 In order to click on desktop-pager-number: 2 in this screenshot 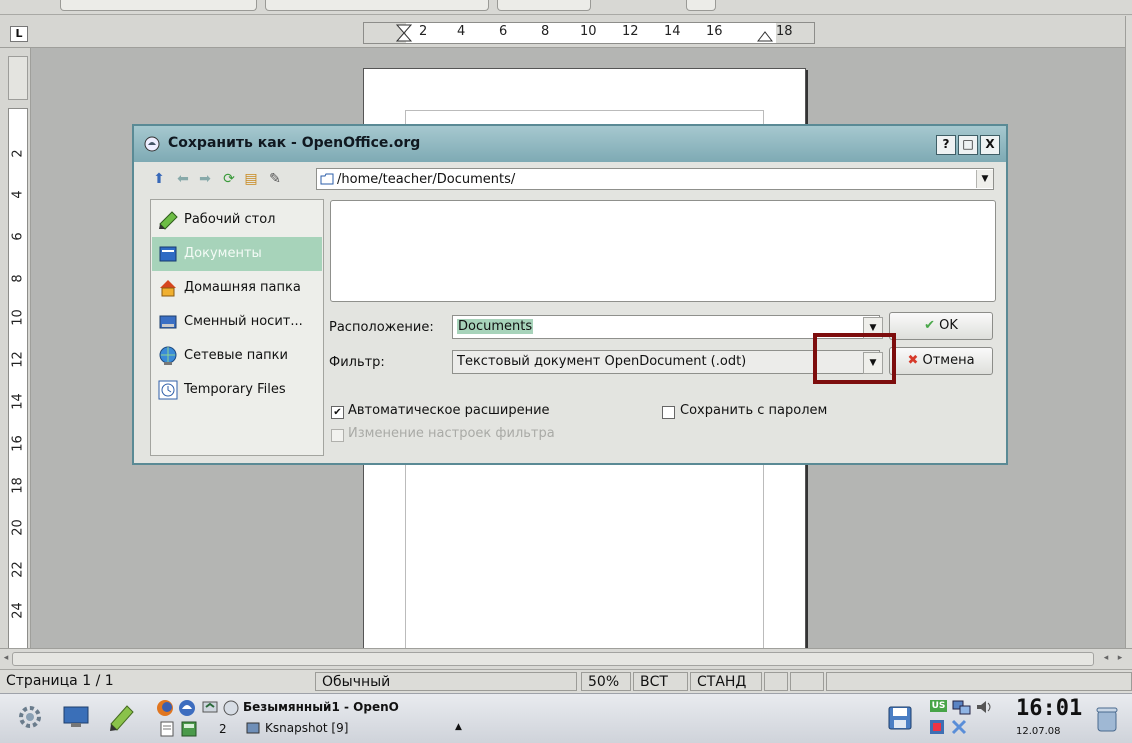, I will do `click(223, 729)`.